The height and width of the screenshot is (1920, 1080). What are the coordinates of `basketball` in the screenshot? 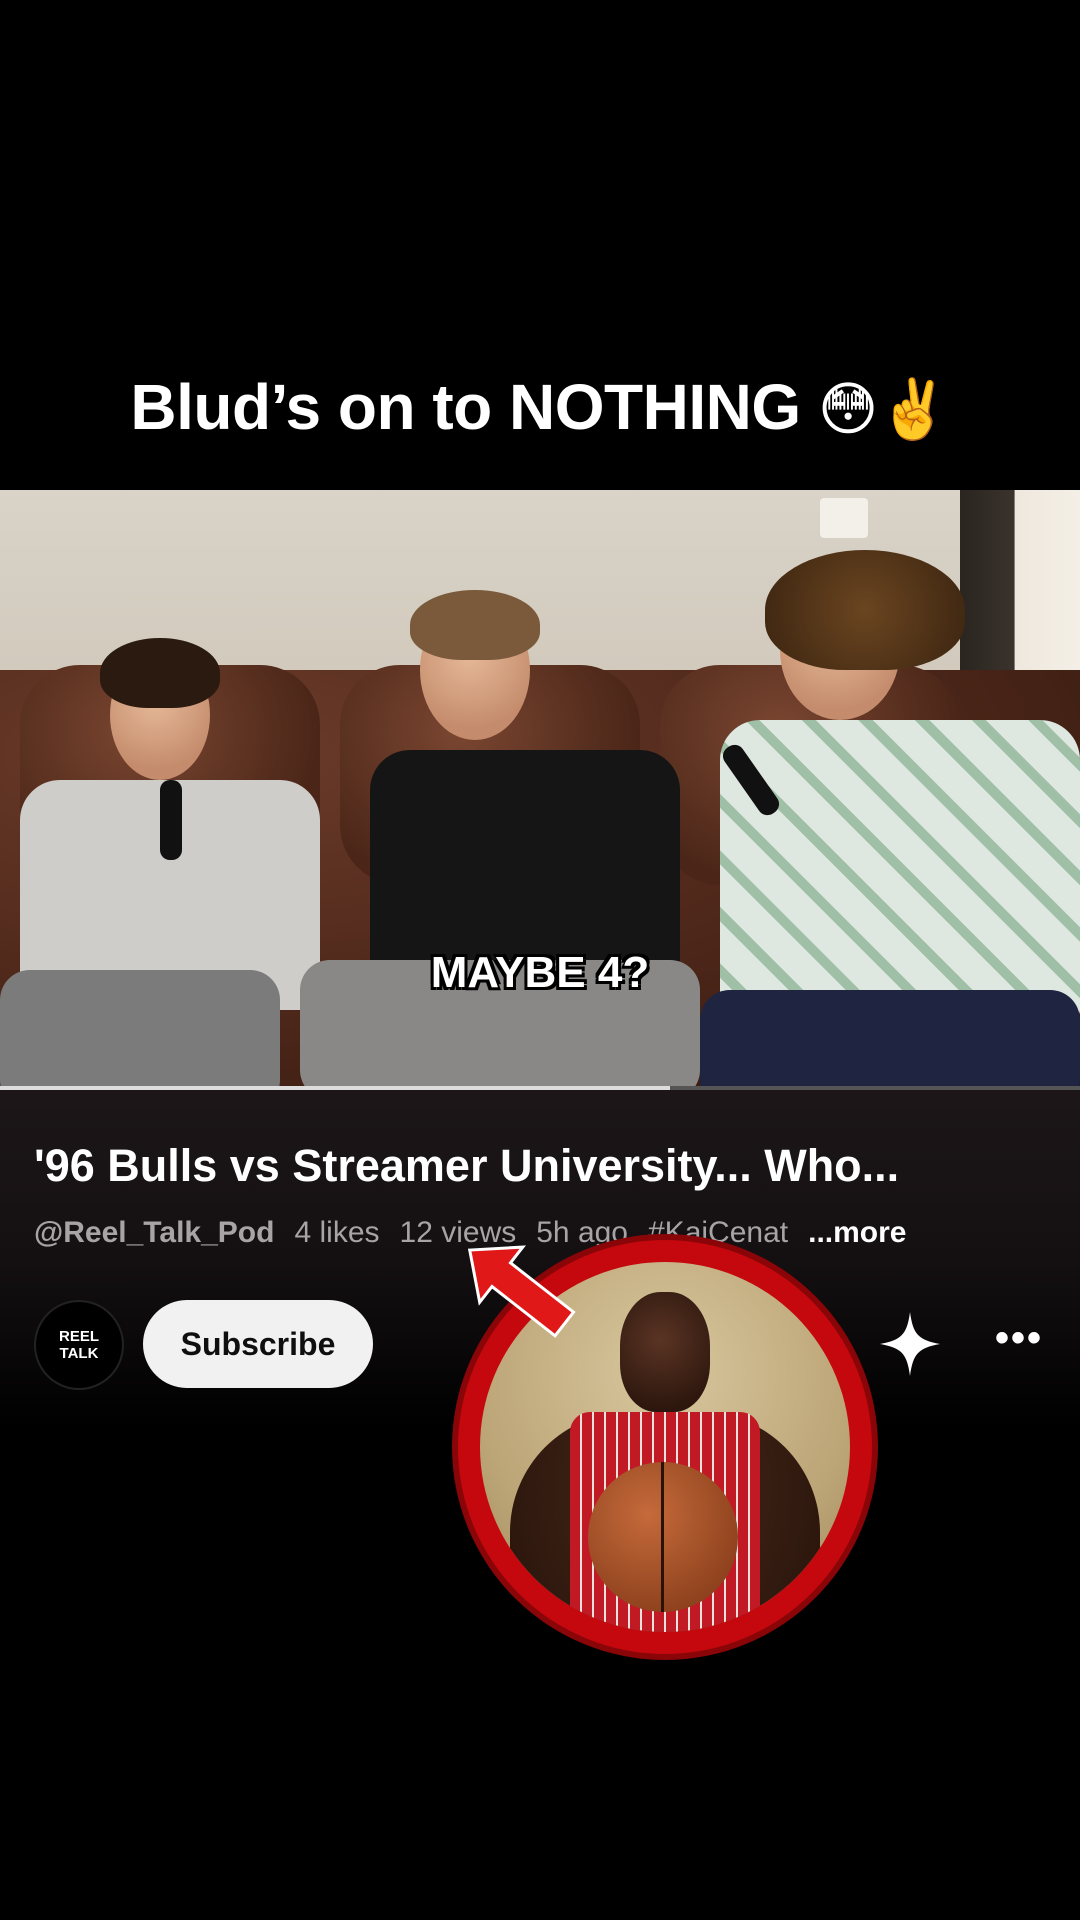 It's located at (663, 1537).